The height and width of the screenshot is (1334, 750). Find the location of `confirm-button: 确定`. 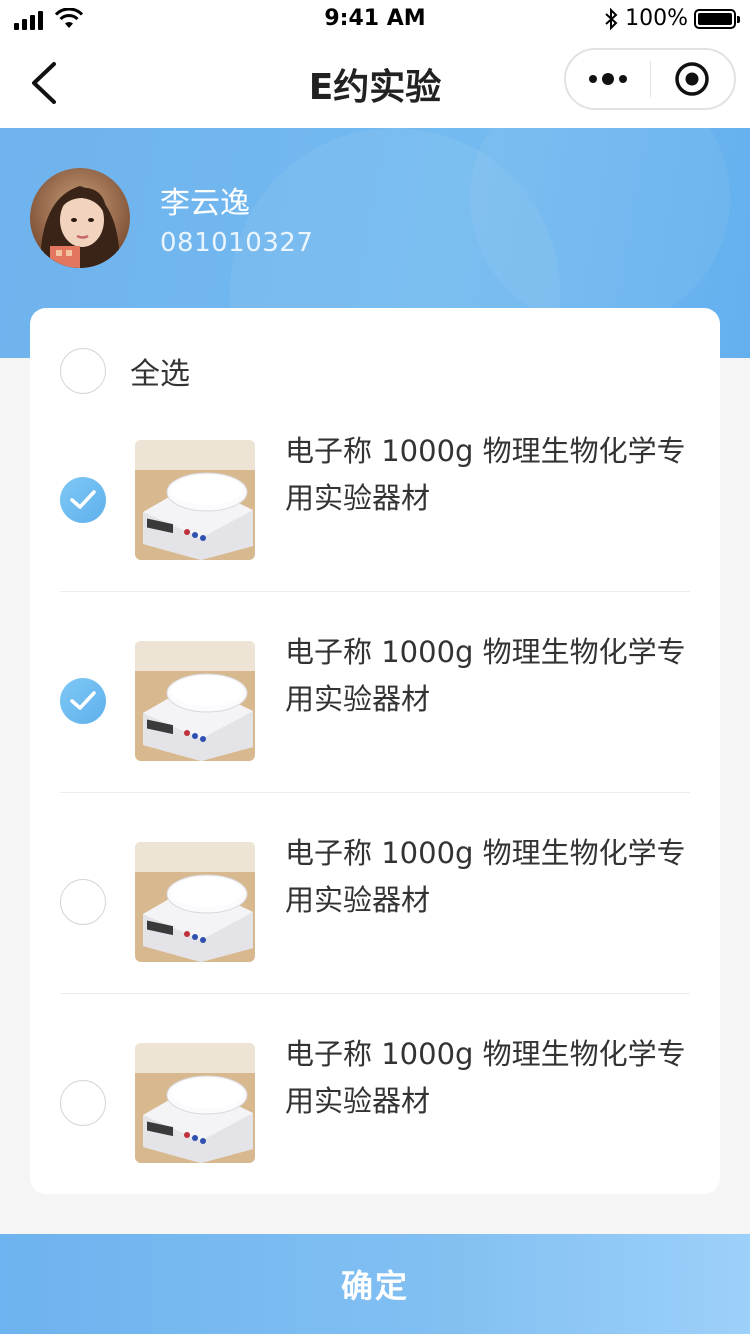

confirm-button: 确定 is located at coordinates (375, 1284).